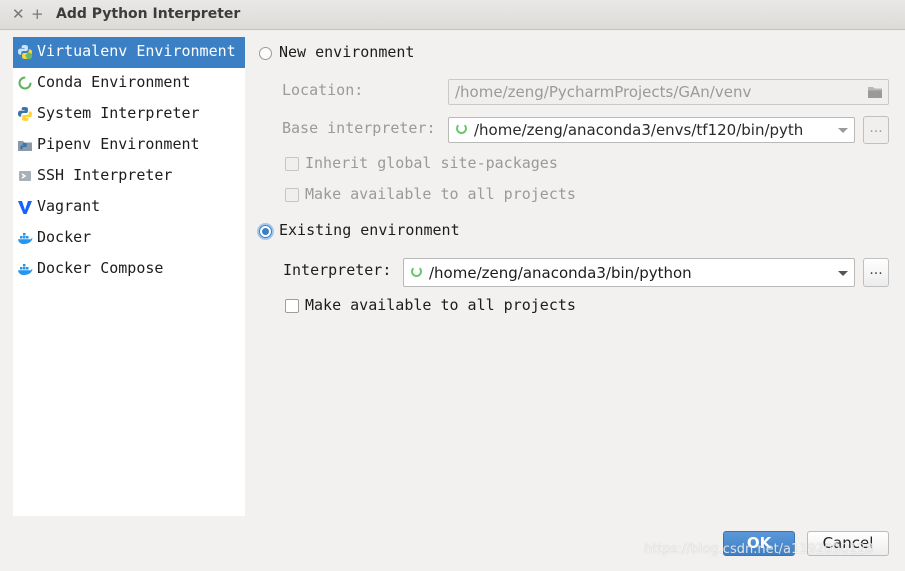 This screenshot has height=571, width=905. I want to click on existing-env-make-available-checkbox, so click(292, 306).